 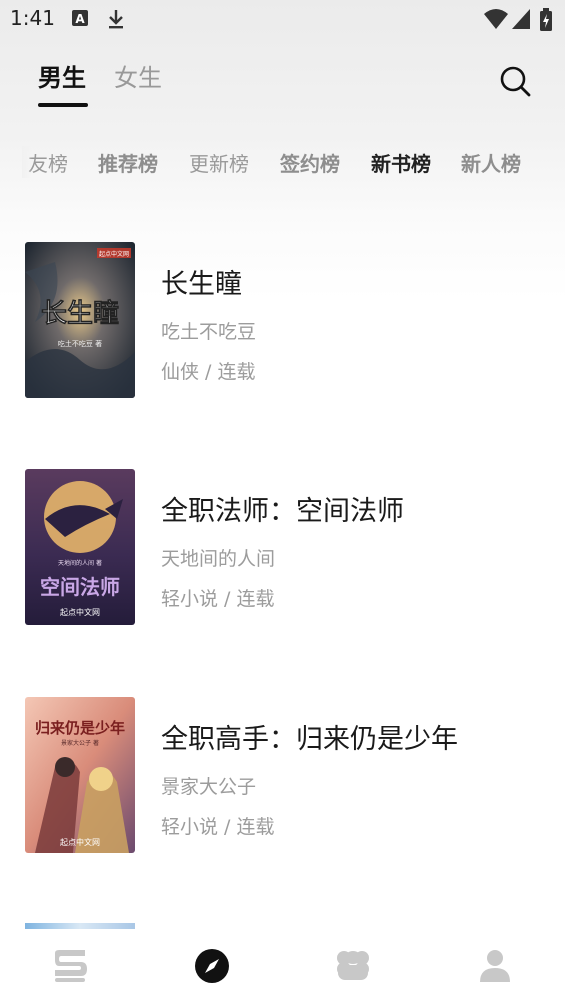 What do you see at coordinates (138, 75) in the screenshot?
I see `tab-female: 女生` at bounding box center [138, 75].